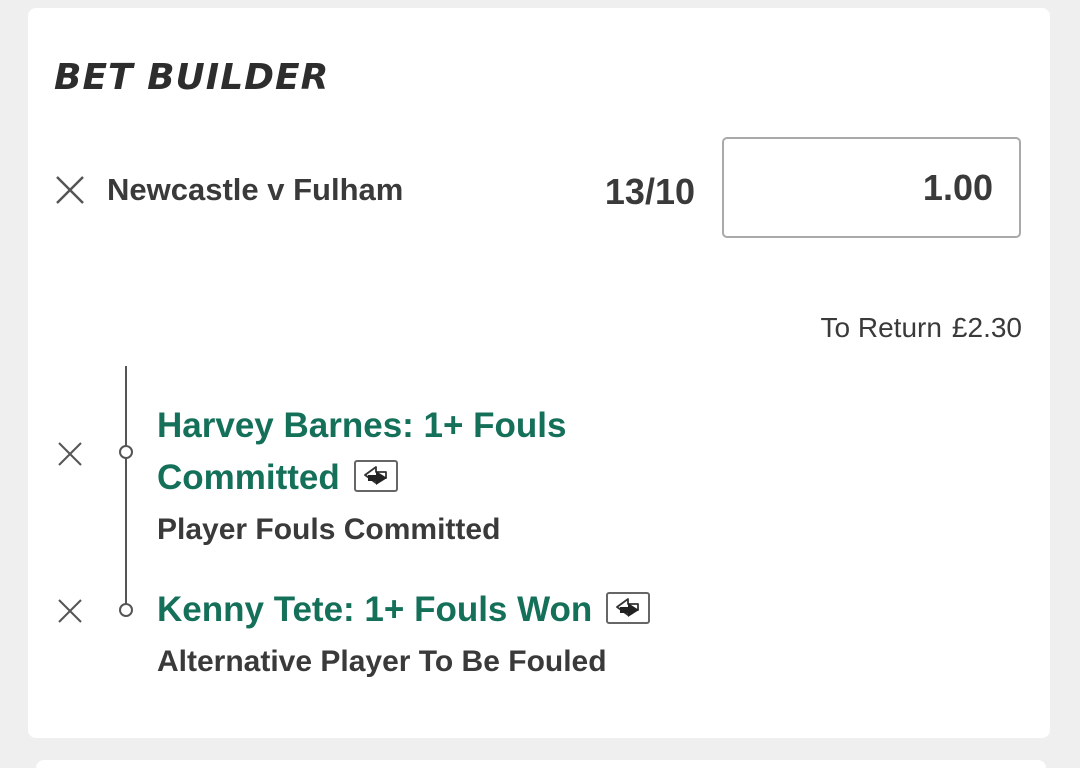 The image size is (1080, 768). I want to click on stake-input, so click(871, 187).